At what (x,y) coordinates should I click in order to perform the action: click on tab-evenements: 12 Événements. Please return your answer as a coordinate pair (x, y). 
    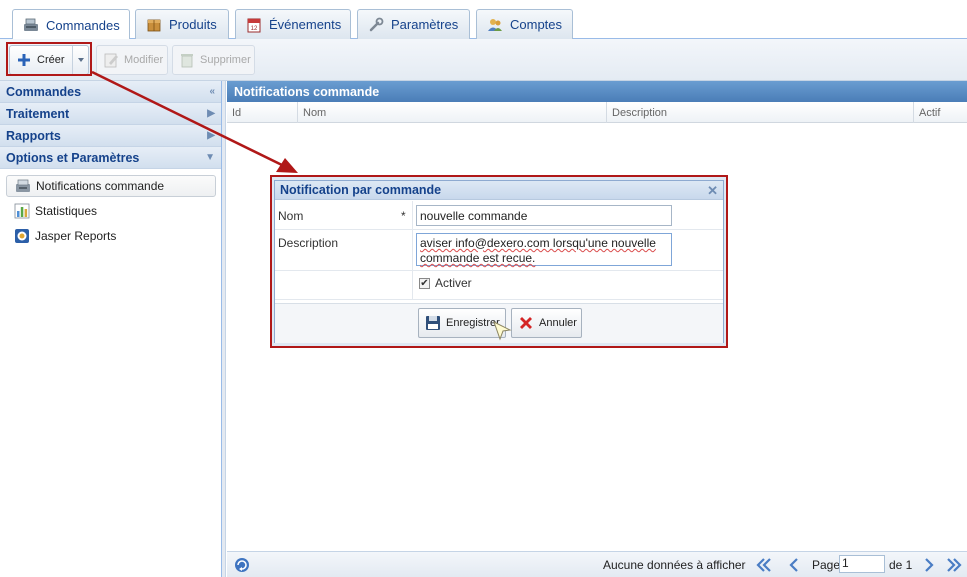
    Looking at the image, I should click on (293, 24).